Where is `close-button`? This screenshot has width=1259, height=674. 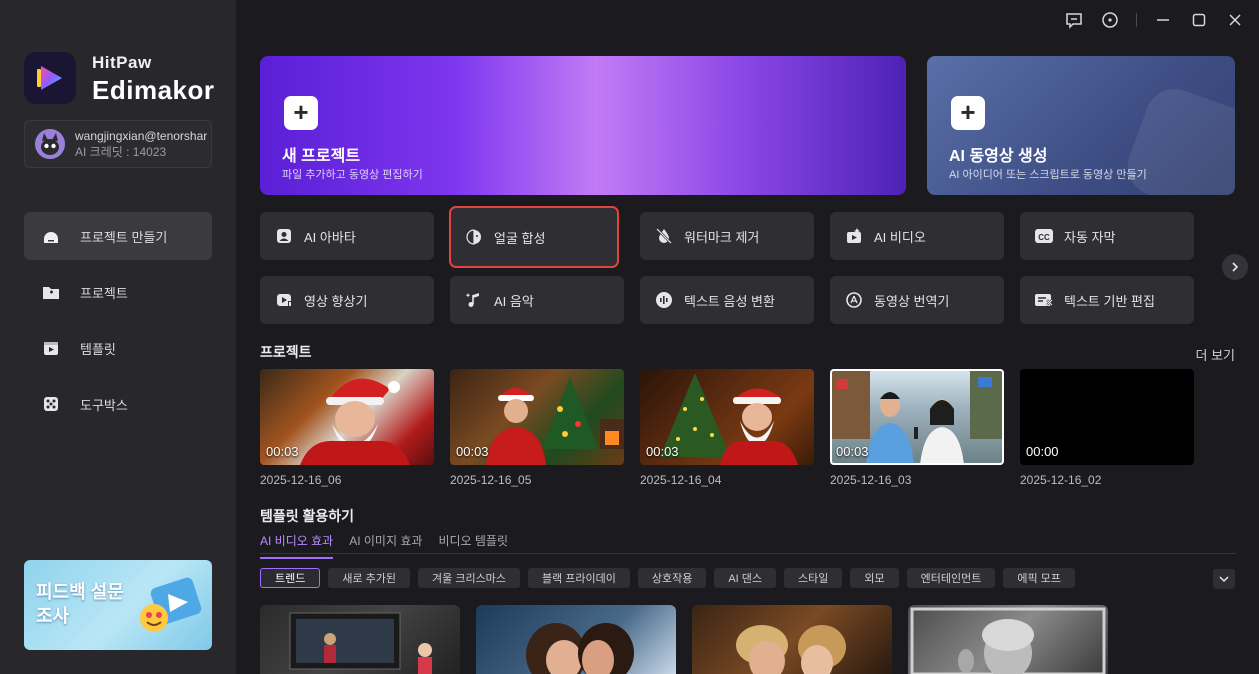 close-button is located at coordinates (1235, 20).